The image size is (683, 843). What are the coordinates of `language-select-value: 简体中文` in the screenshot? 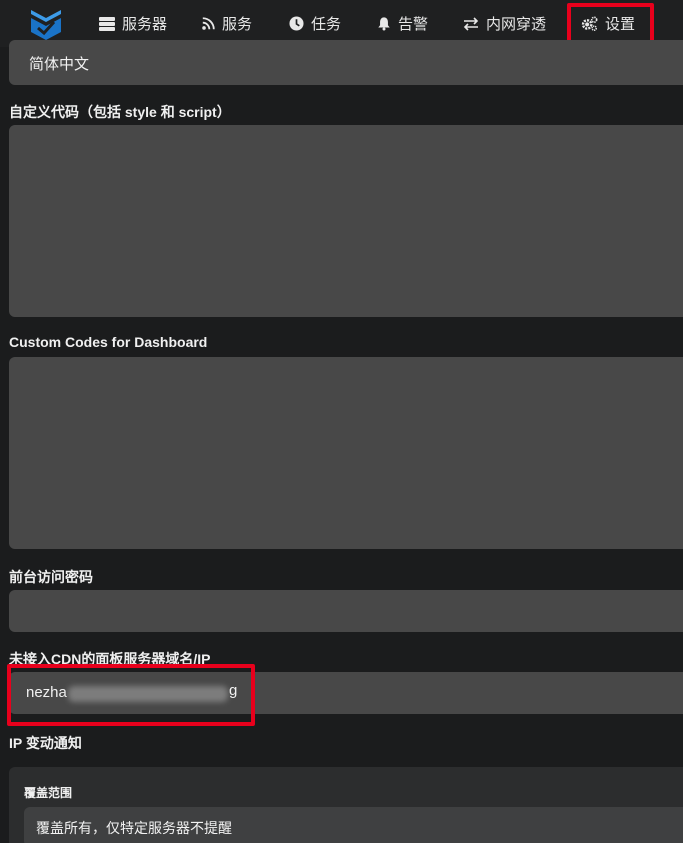 It's located at (59, 64).